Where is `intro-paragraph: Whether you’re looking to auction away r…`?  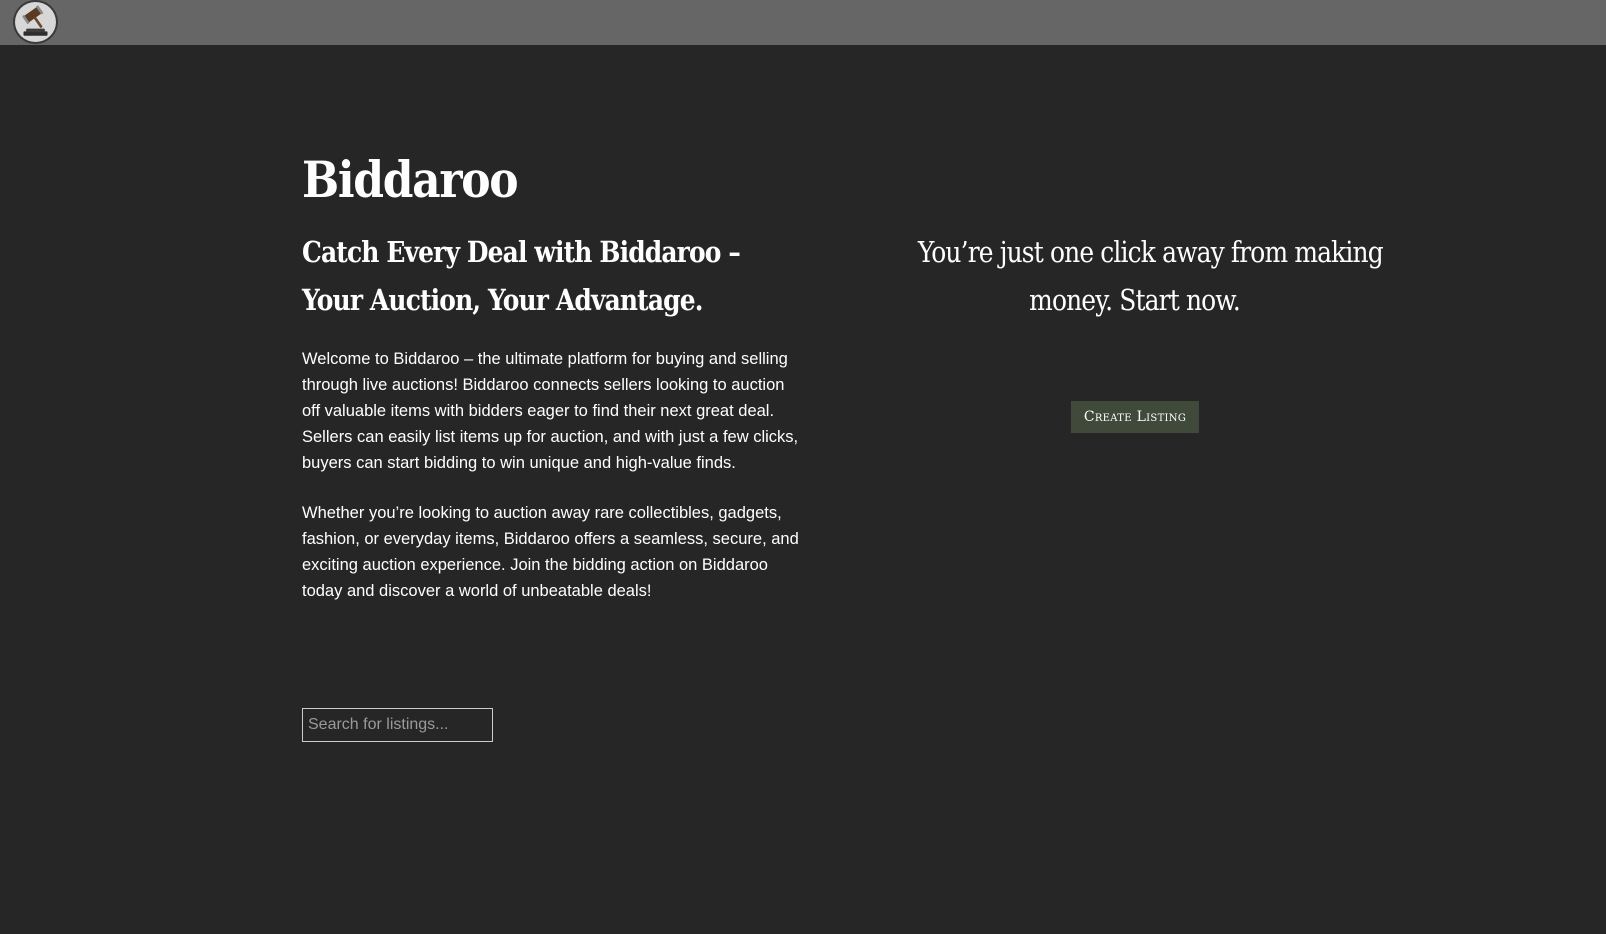
intro-paragraph: Whether you’re looking to auction away r… is located at coordinates (550, 552).